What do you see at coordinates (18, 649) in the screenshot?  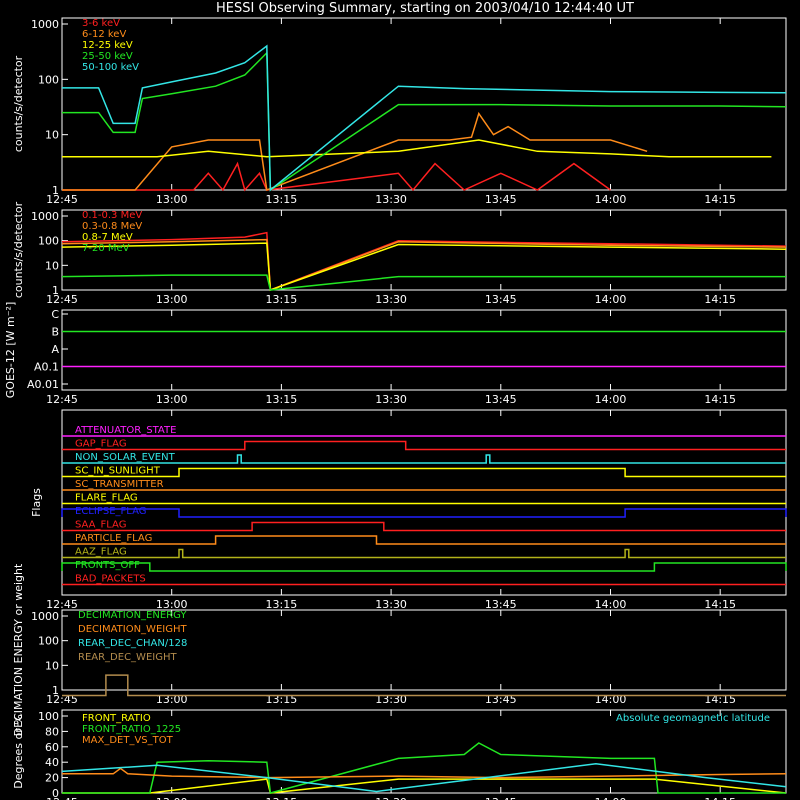 I see `y-axis-label: DECIMATION ENERGY or weight` at bounding box center [18, 649].